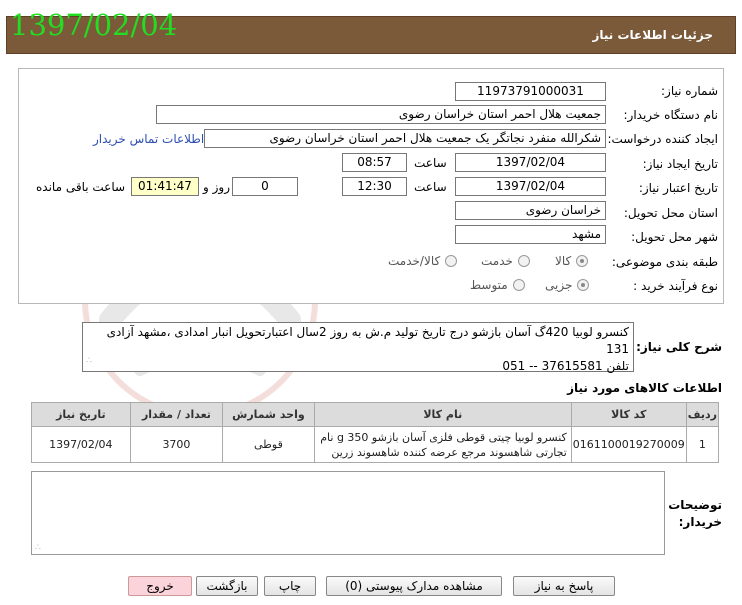  Describe the element at coordinates (374, 186) in the screenshot. I see `validity-time-field: 12:30` at that location.